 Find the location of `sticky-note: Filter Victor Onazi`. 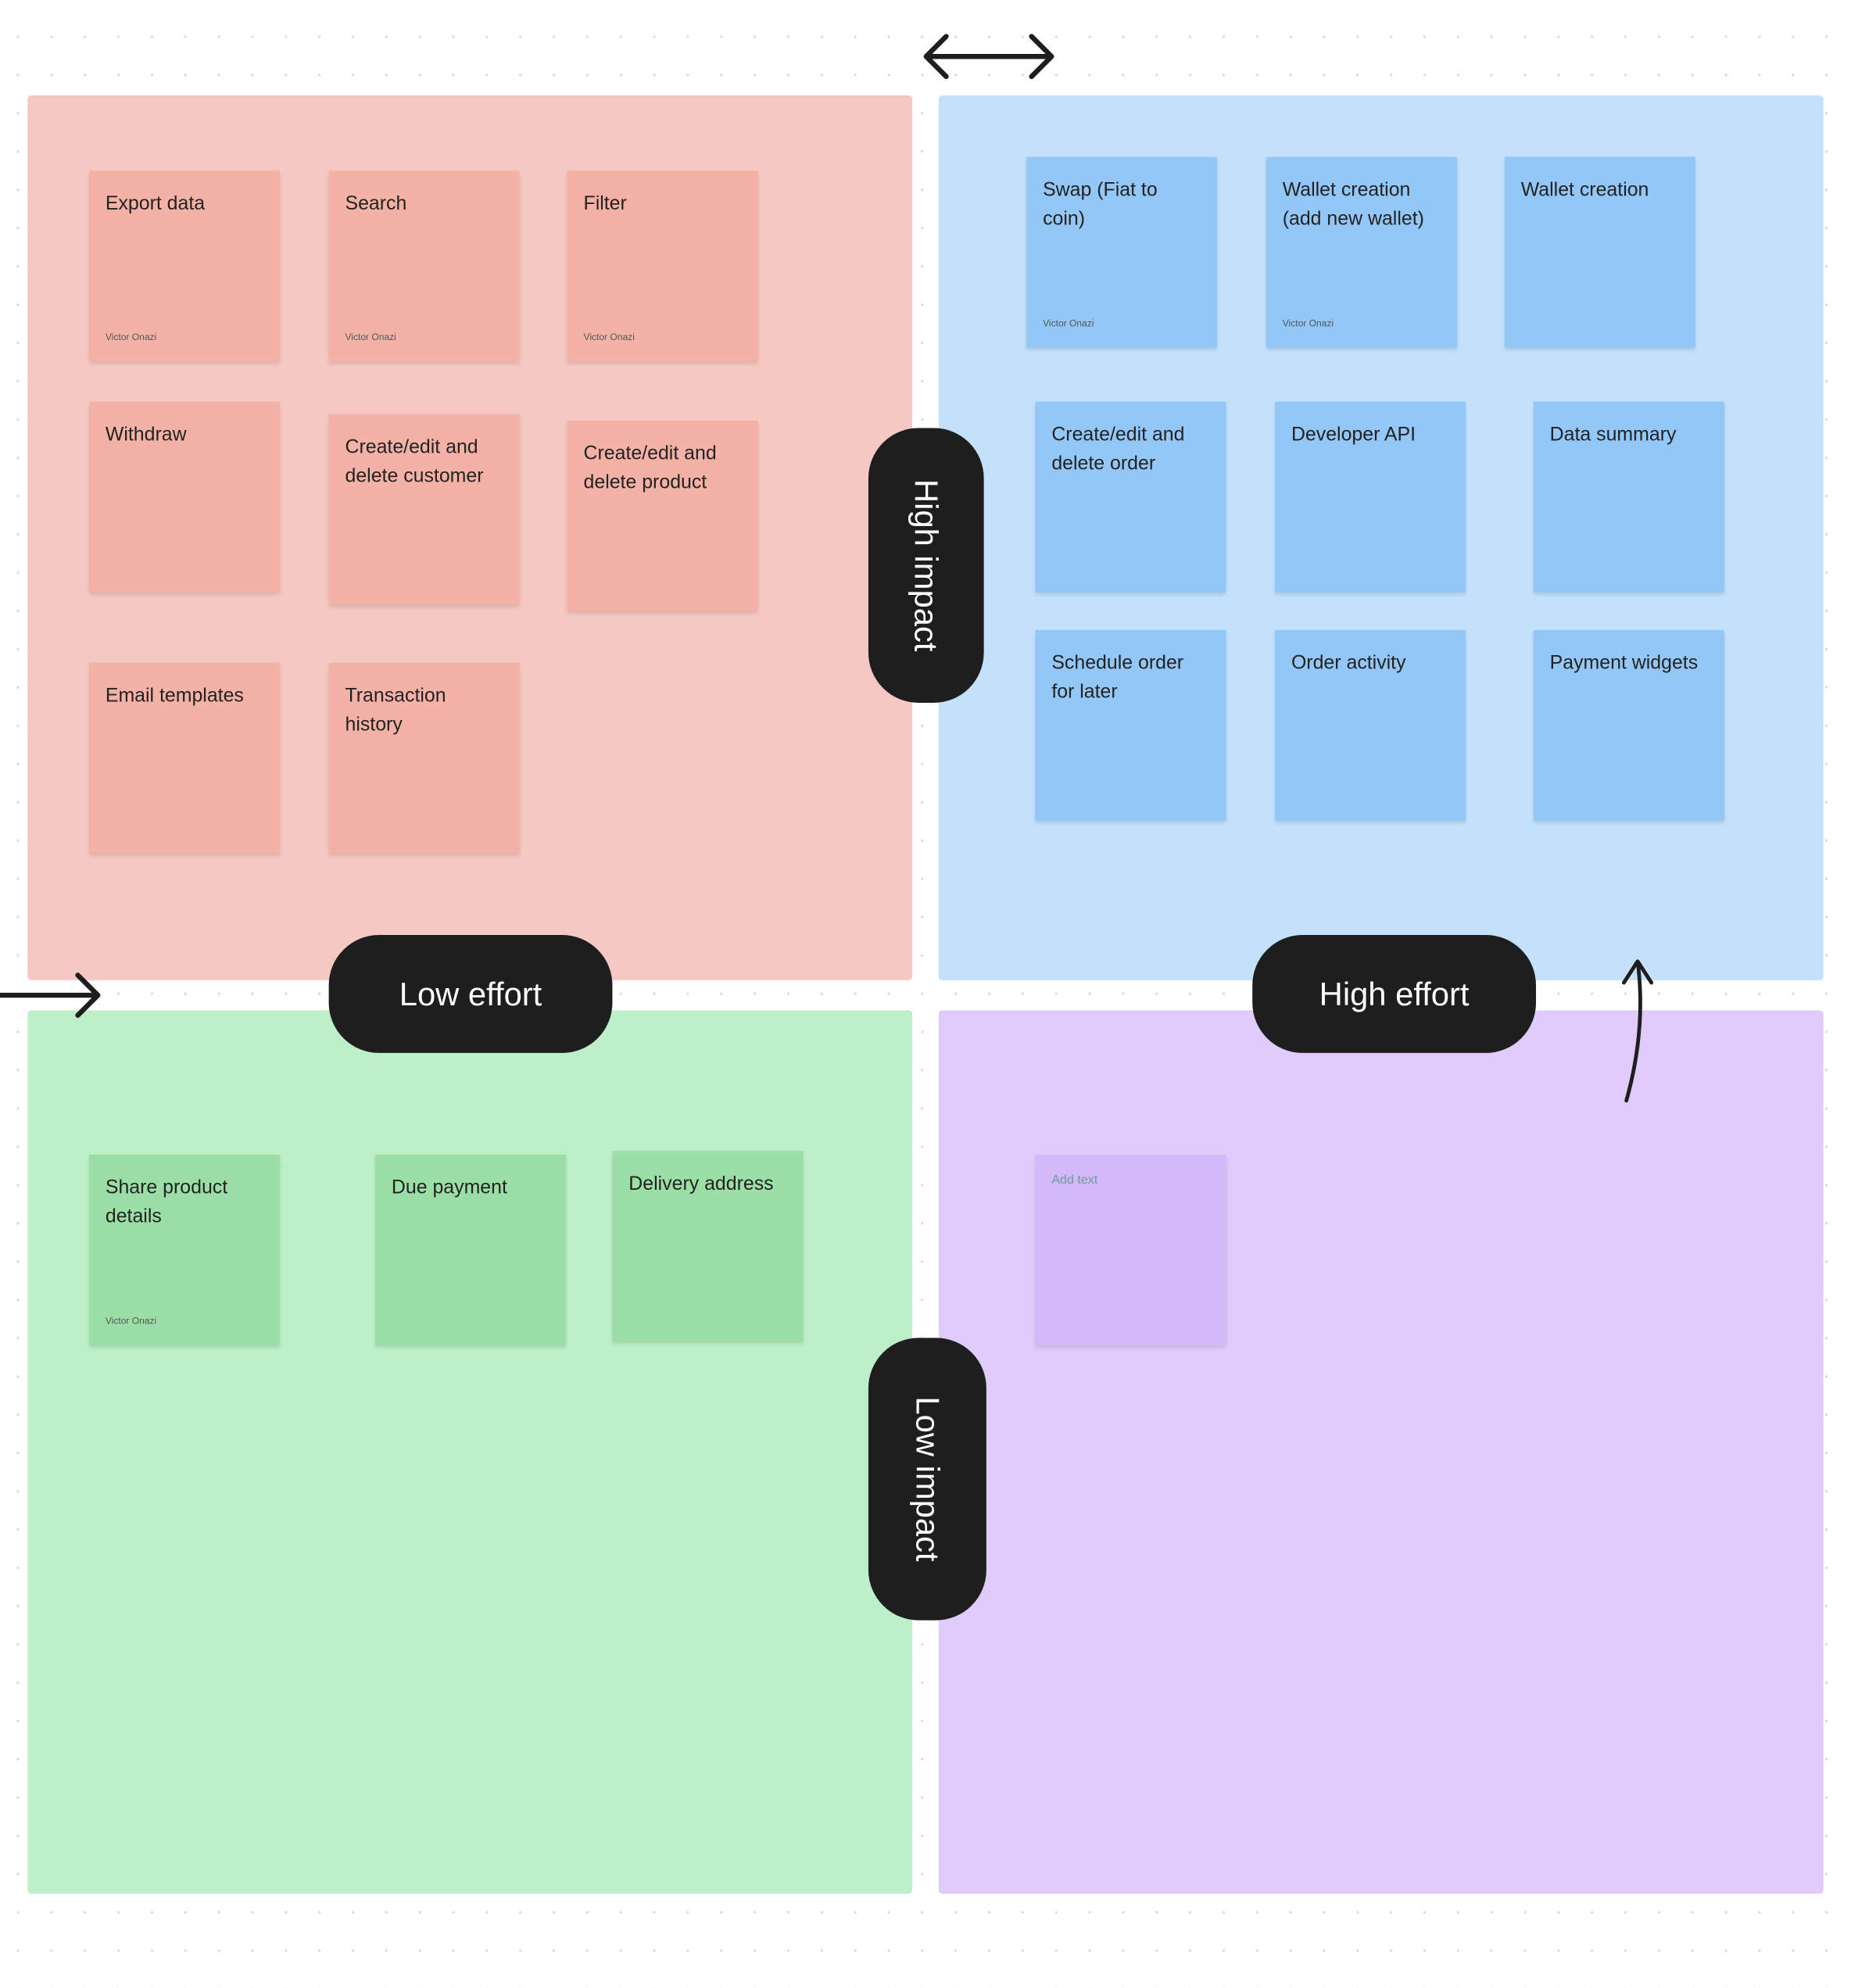

sticky-note: Filter Victor Onazi is located at coordinates (662, 266).